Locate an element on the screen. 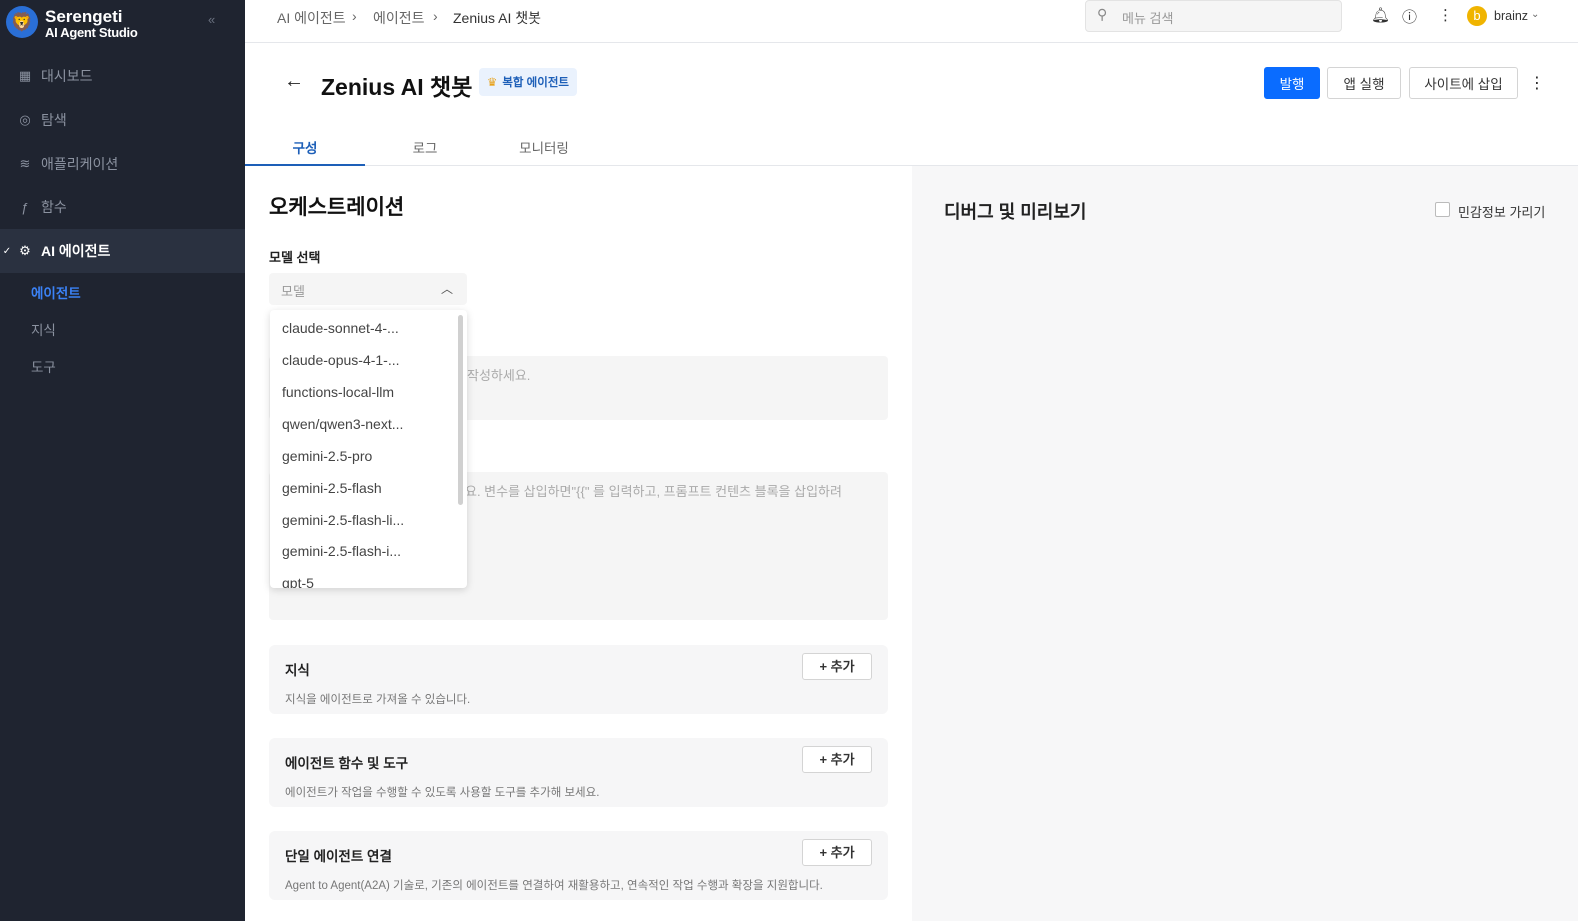 This screenshot has width=1578, height=921. model-select-placeholder: 모델 is located at coordinates (293, 291).